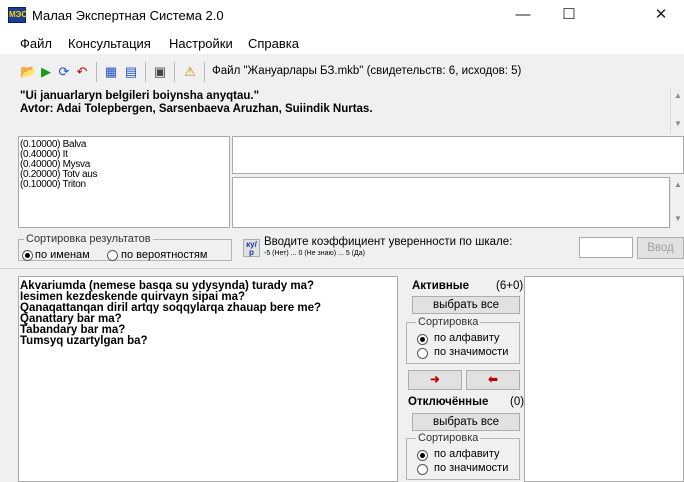 Image resolution: width=684 pixels, height=482 pixels. What do you see at coordinates (251, 248) in the screenshot?
I see `certainty-icon: ку/р` at bounding box center [251, 248].